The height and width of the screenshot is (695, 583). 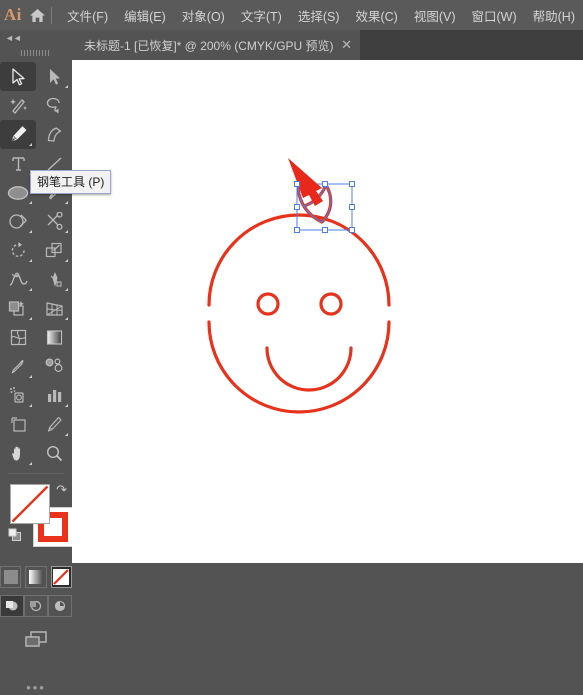 I want to click on selection-handle-ml, so click(x=297, y=207).